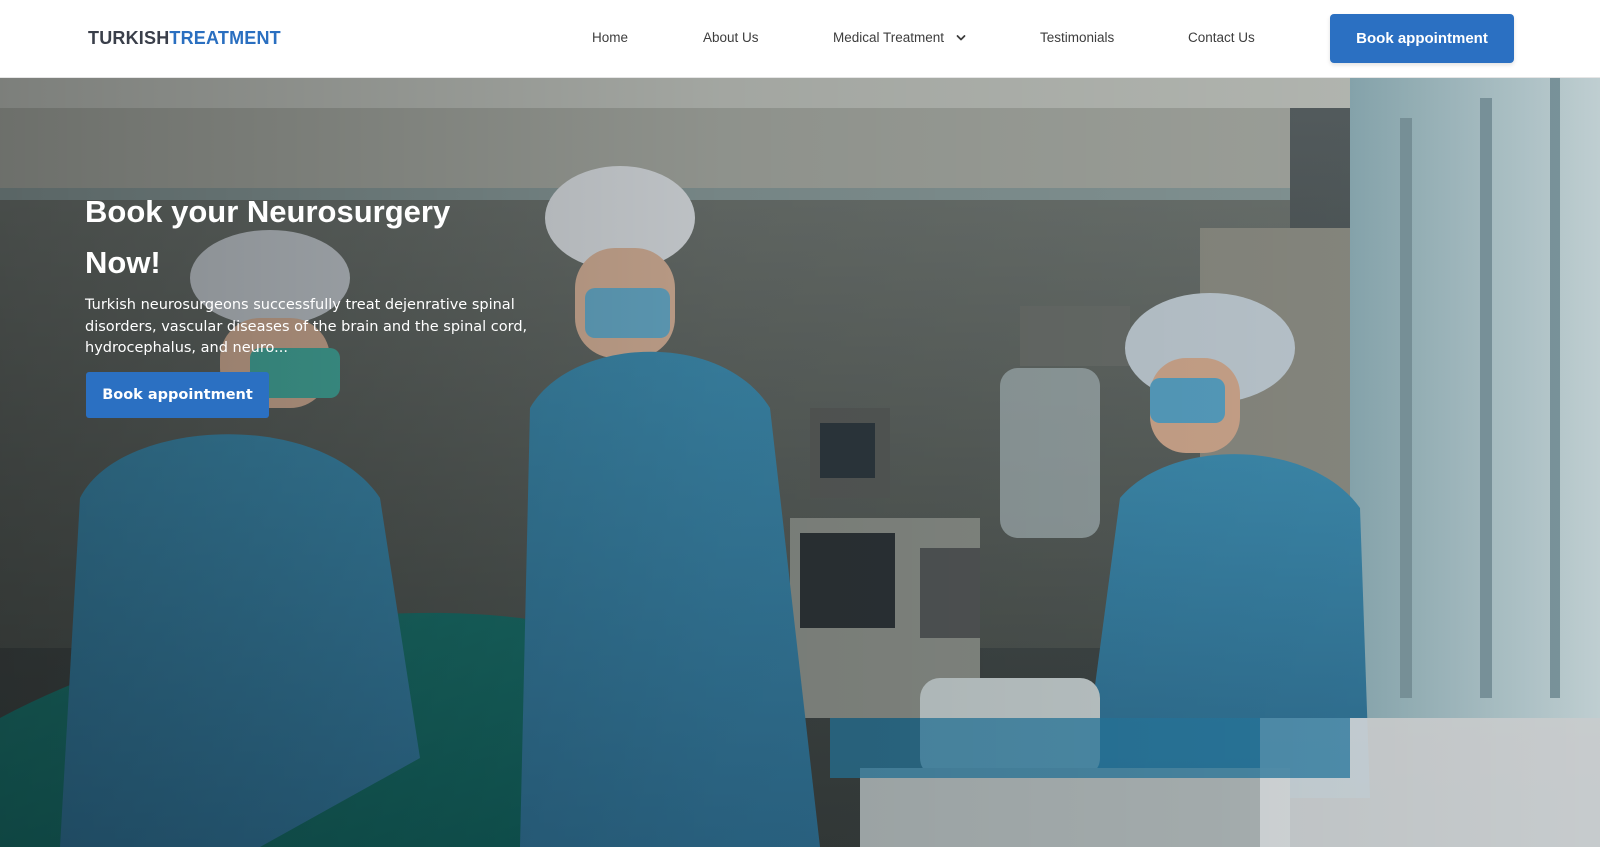 The image size is (1600, 847). What do you see at coordinates (1422, 38) in the screenshot?
I see `header-book-appointment-button: Book appointment` at bounding box center [1422, 38].